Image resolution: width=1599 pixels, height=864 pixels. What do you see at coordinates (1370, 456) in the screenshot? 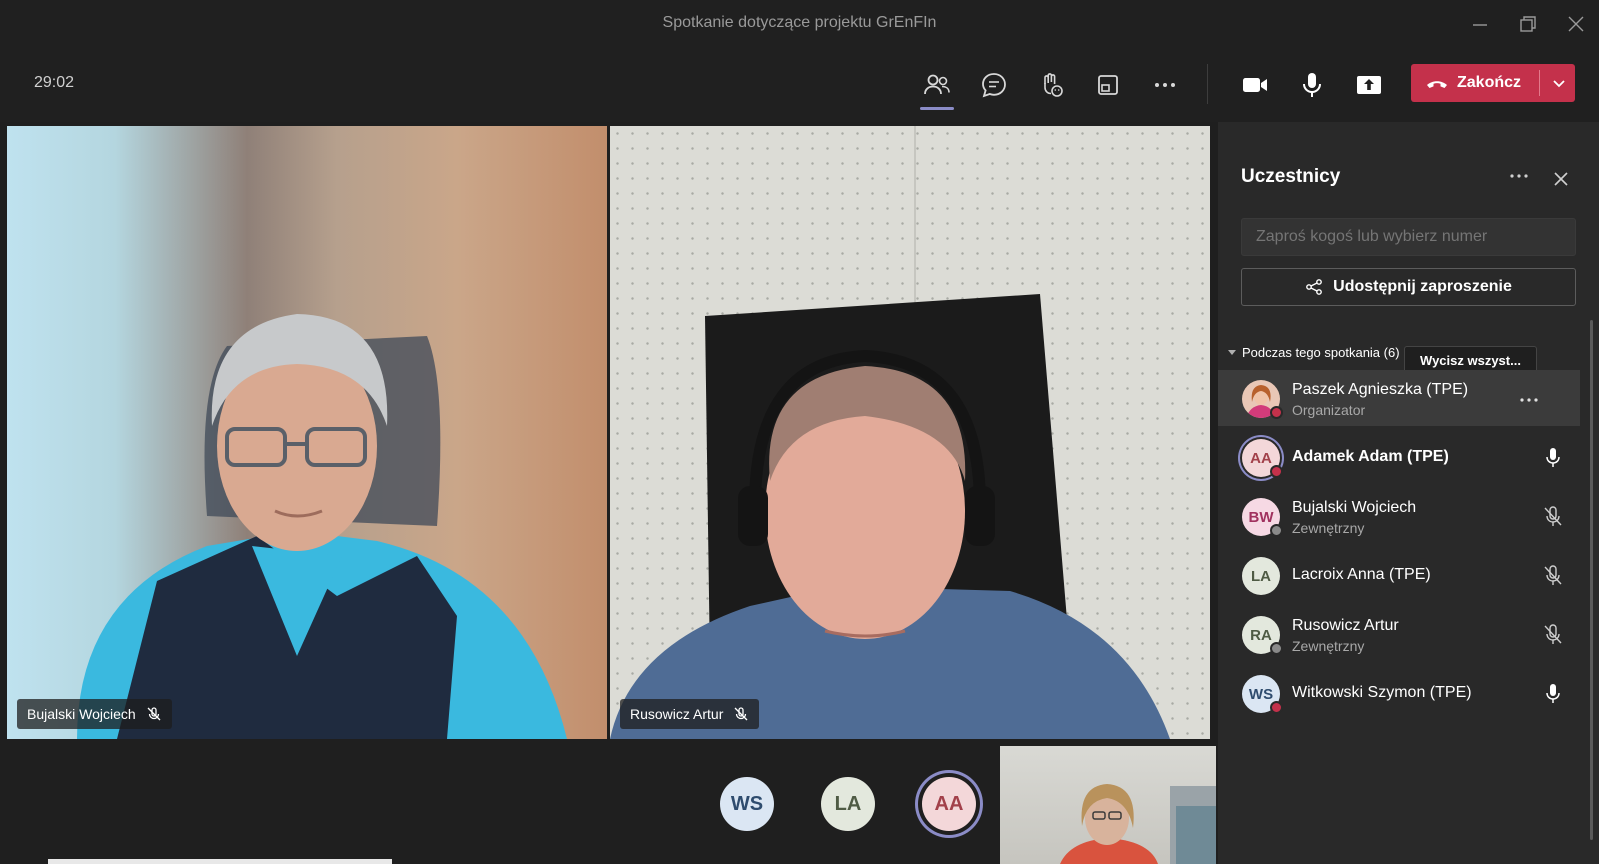
I see `participant-name: Adamek Adam (TPE)` at bounding box center [1370, 456].